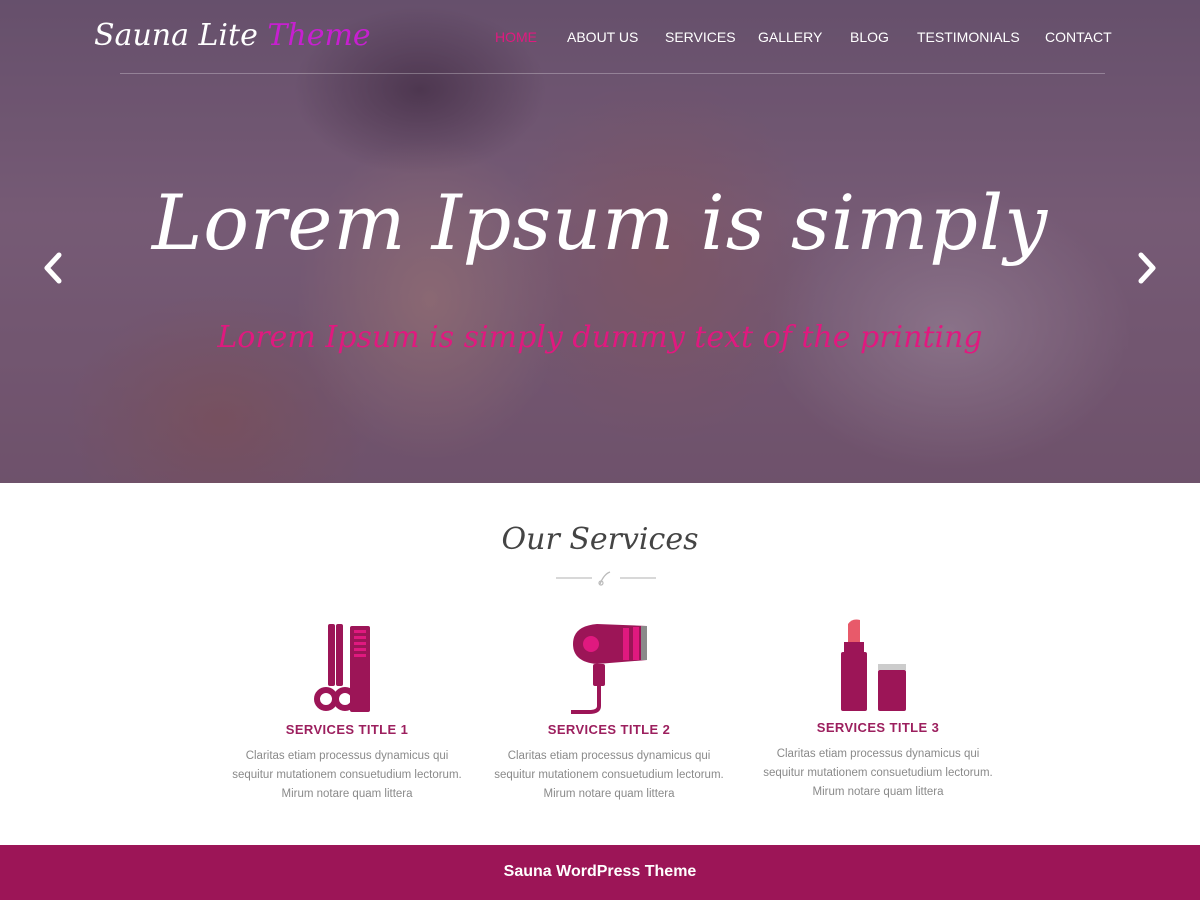 Image resolution: width=1200 pixels, height=900 pixels. I want to click on service-title: SERVICES TITLE 2, so click(609, 729).